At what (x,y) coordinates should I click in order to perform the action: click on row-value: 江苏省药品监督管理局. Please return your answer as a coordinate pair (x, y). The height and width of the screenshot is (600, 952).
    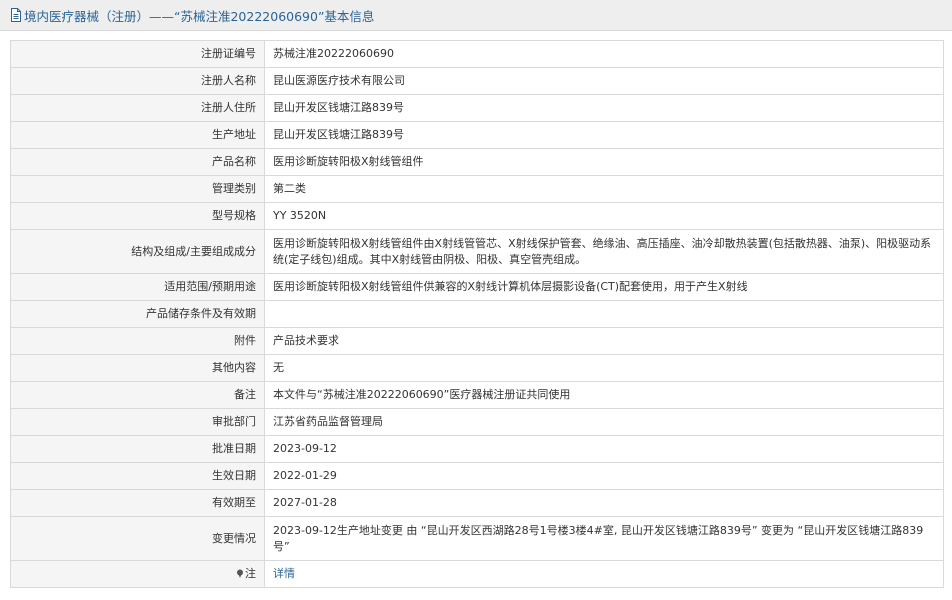
    Looking at the image, I should click on (604, 422).